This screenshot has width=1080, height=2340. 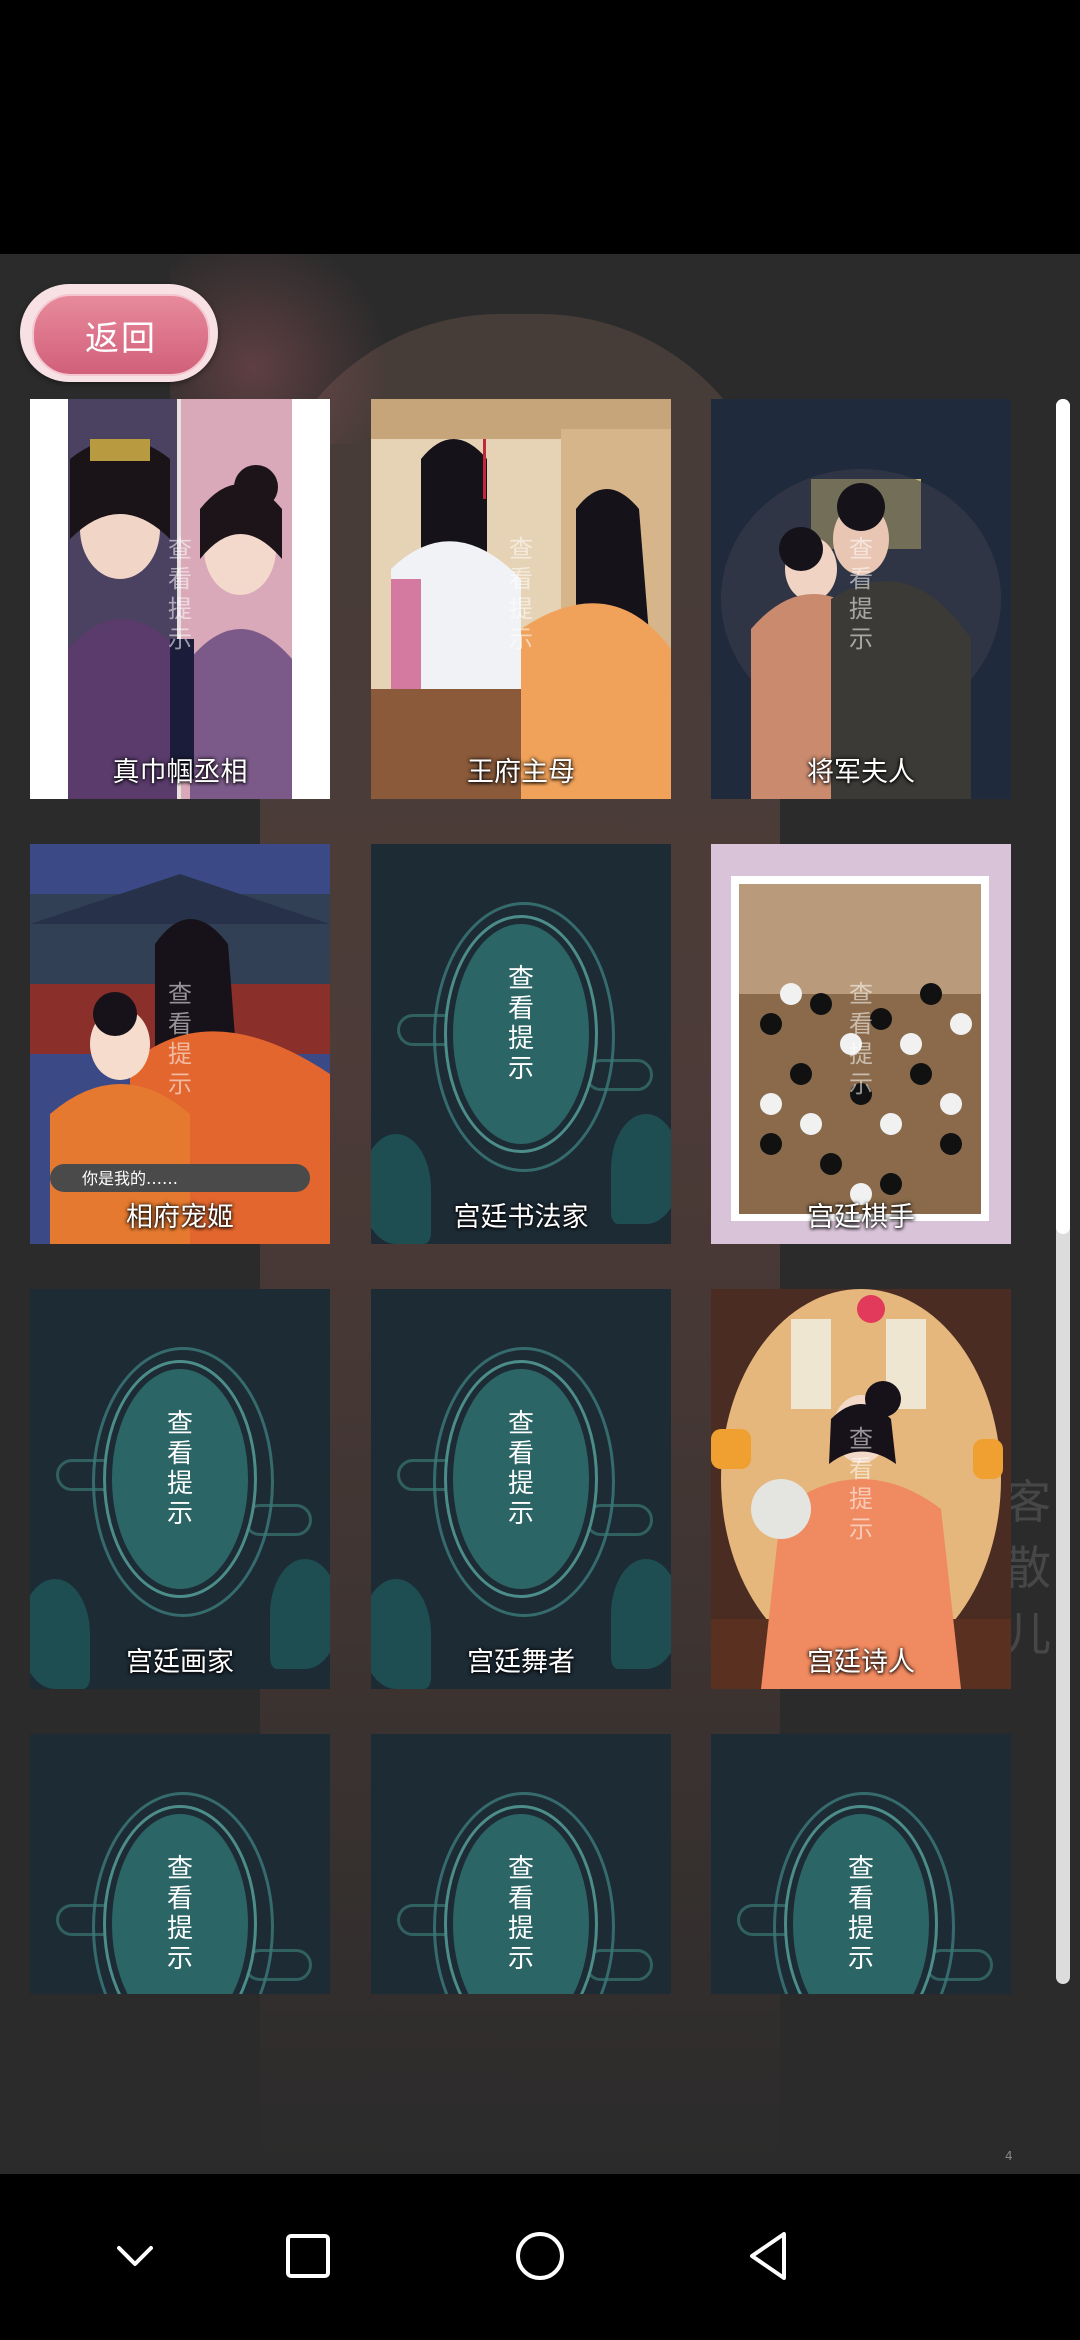 What do you see at coordinates (308, 2256) in the screenshot?
I see `recent-apps-icon` at bounding box center [308, 2256].